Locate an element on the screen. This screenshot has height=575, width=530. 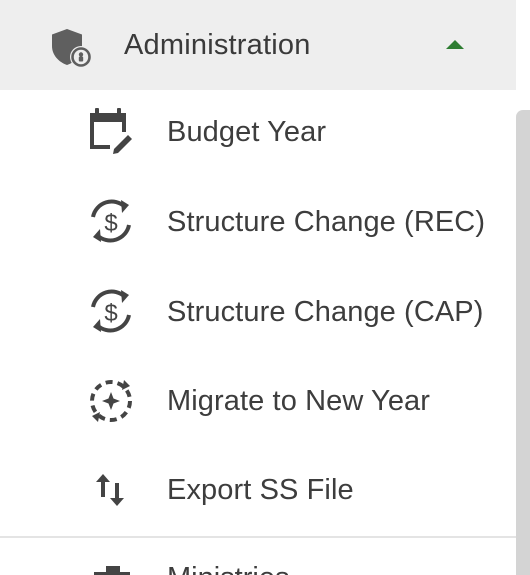
calendar-edit-icon is located at coordinates (111, 131).